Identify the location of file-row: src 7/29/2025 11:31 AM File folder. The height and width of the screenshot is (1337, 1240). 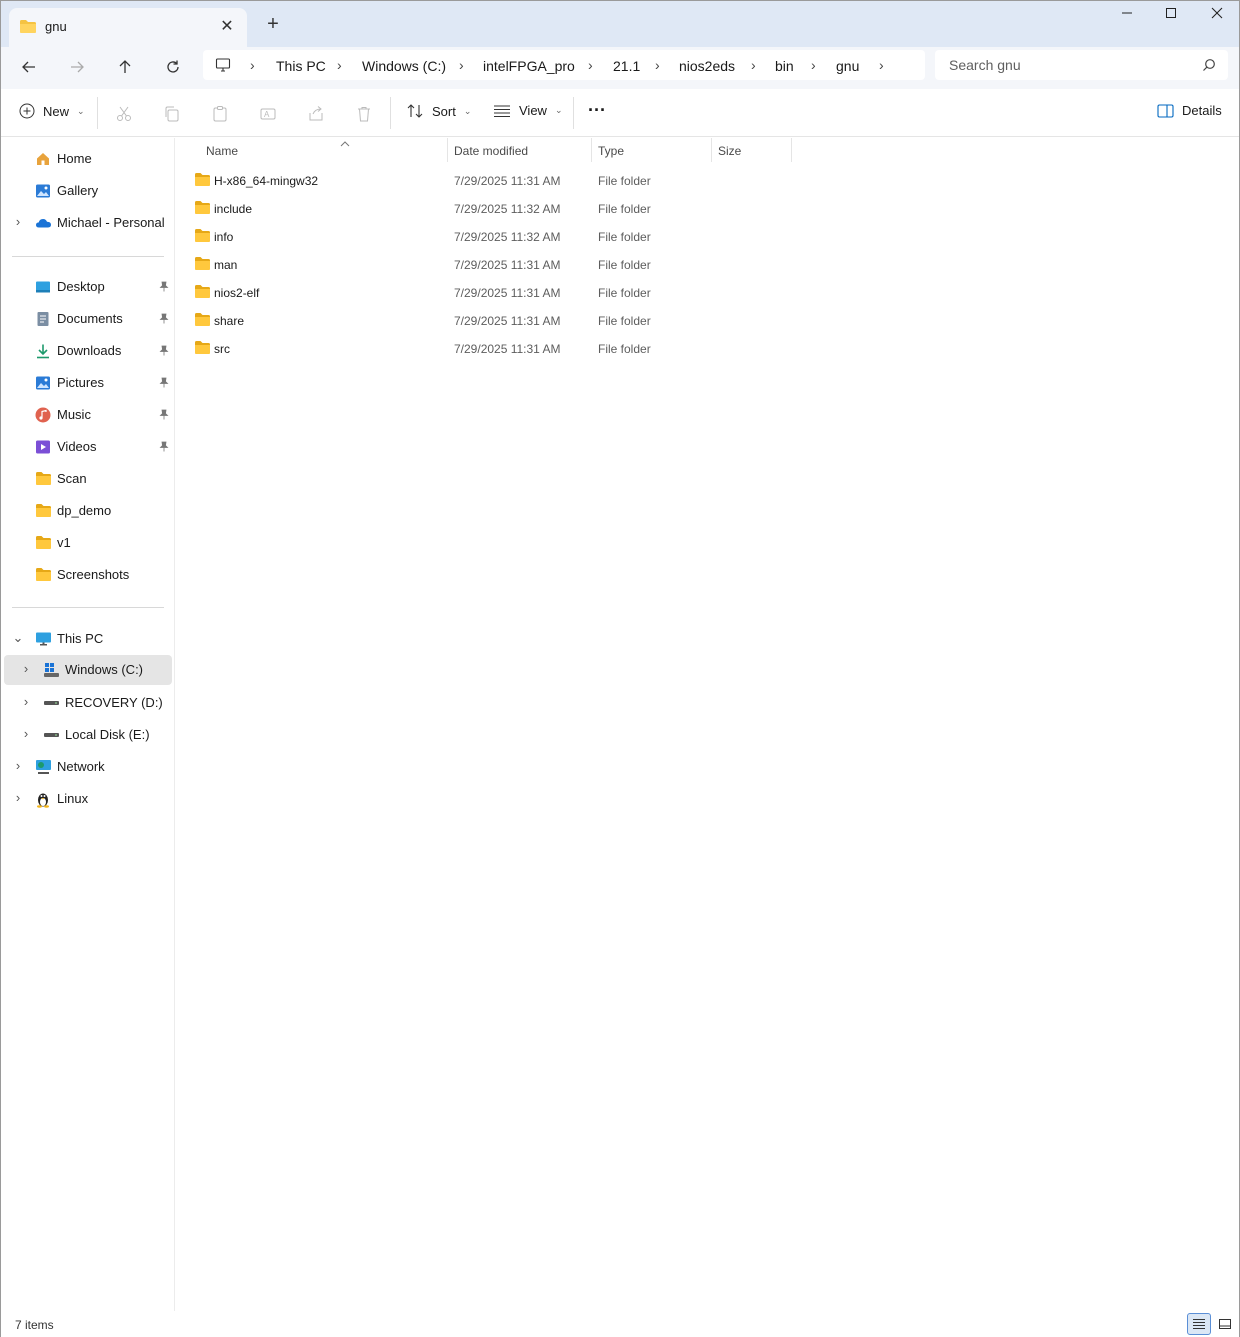
(640, 349).